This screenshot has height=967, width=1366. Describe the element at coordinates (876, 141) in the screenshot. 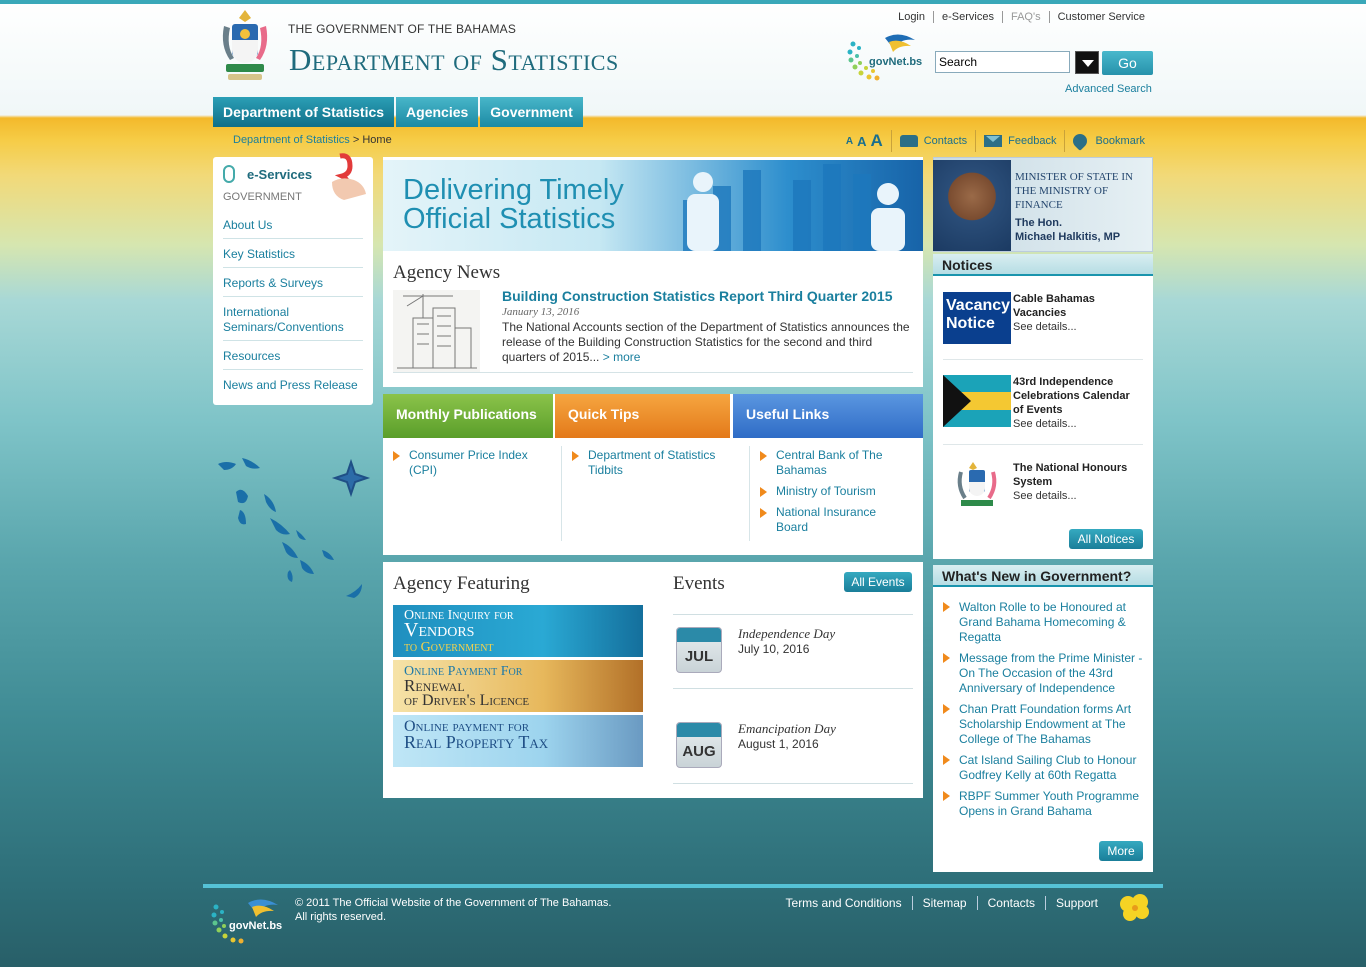

I see `font-size-large: A` at that location.